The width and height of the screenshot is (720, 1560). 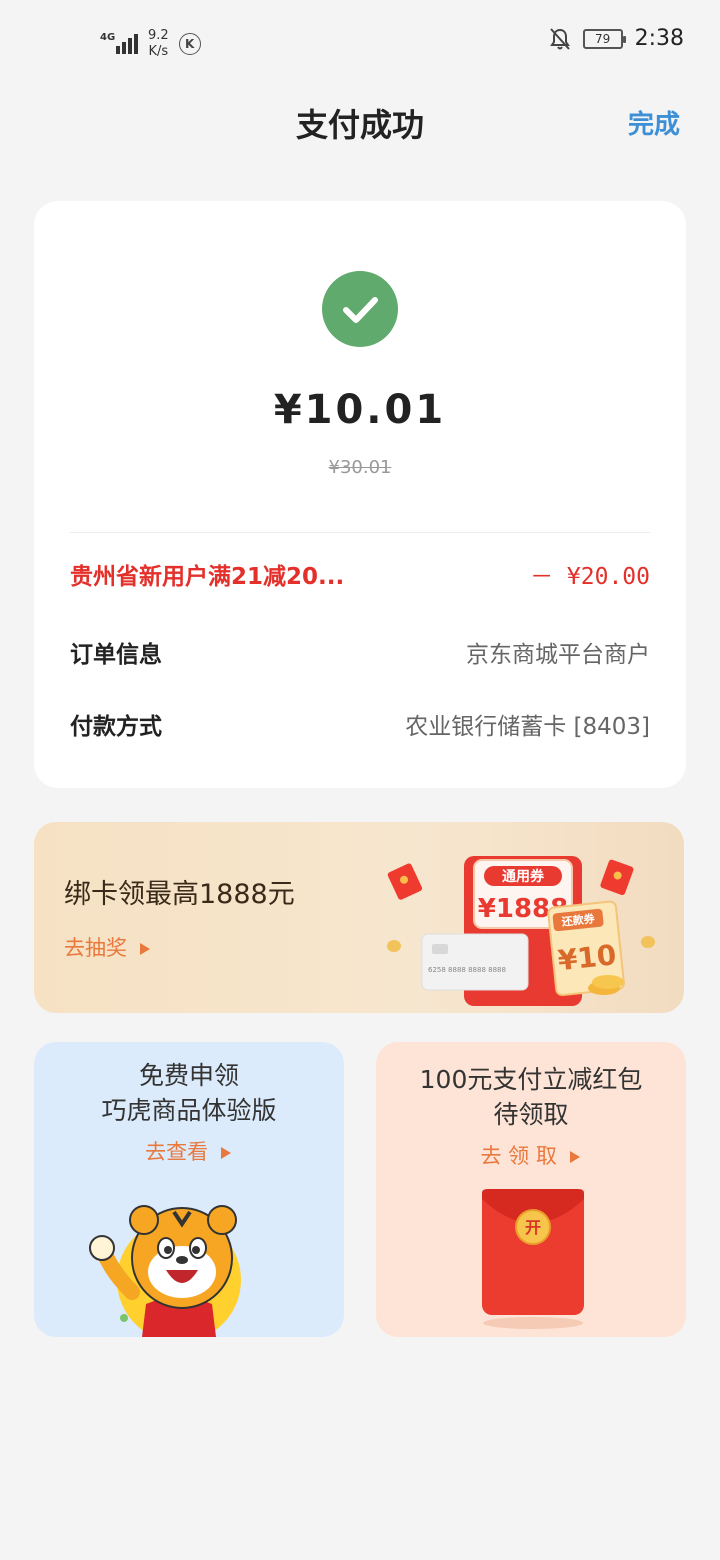 I want to click on view-link-label: 去查看, so click(x=177, y=1152).